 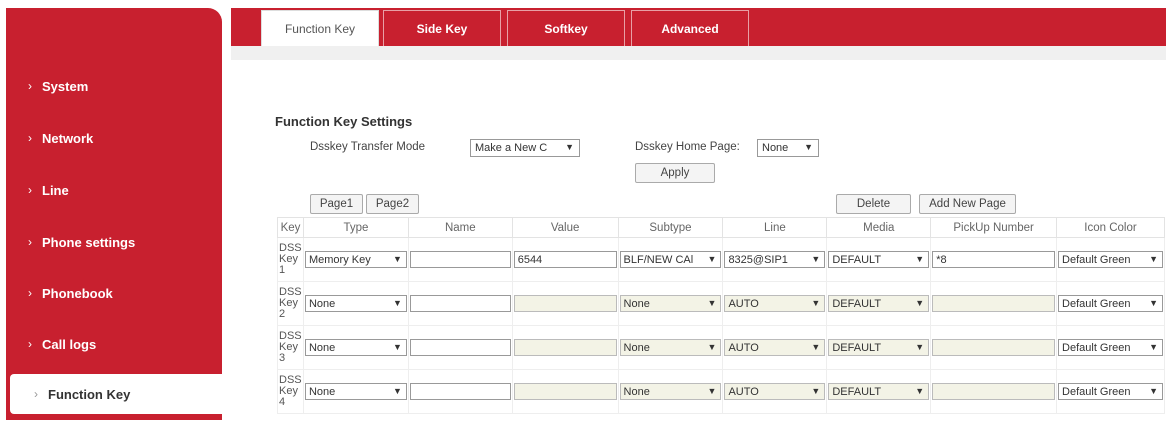 I want to click on transfer-mode-select: Make a New C ▼, so click(x=525, y=148).